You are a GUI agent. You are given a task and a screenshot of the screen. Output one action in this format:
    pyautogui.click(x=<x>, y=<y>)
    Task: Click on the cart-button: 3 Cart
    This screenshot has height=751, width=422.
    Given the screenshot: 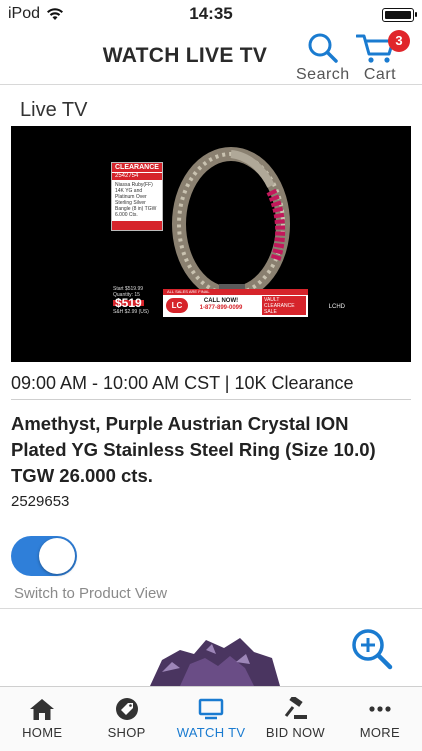 What is the action you would take?
    pyautogui.click(x=382, y=57)
    